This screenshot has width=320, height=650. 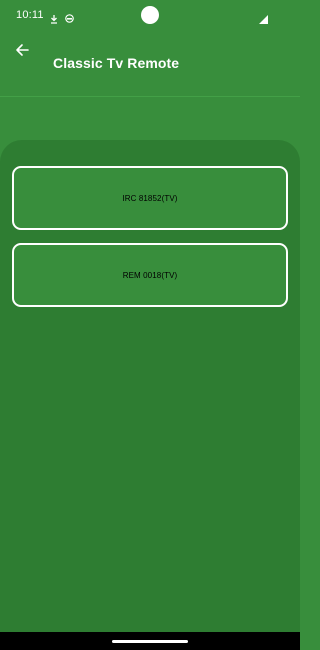 I want to click on camera-cutout, so click(x=150, y=15).